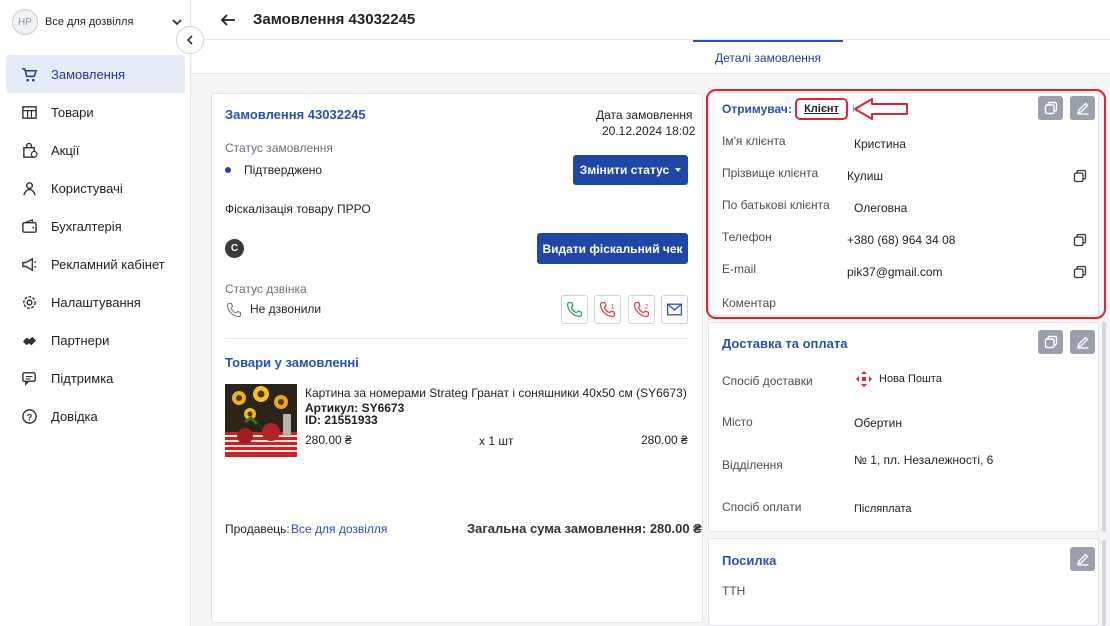 The width and height of the screenshot is (1110, 626). Describe the element at coordinates (456, 338) in the screenshot. I see `divider` at that location.